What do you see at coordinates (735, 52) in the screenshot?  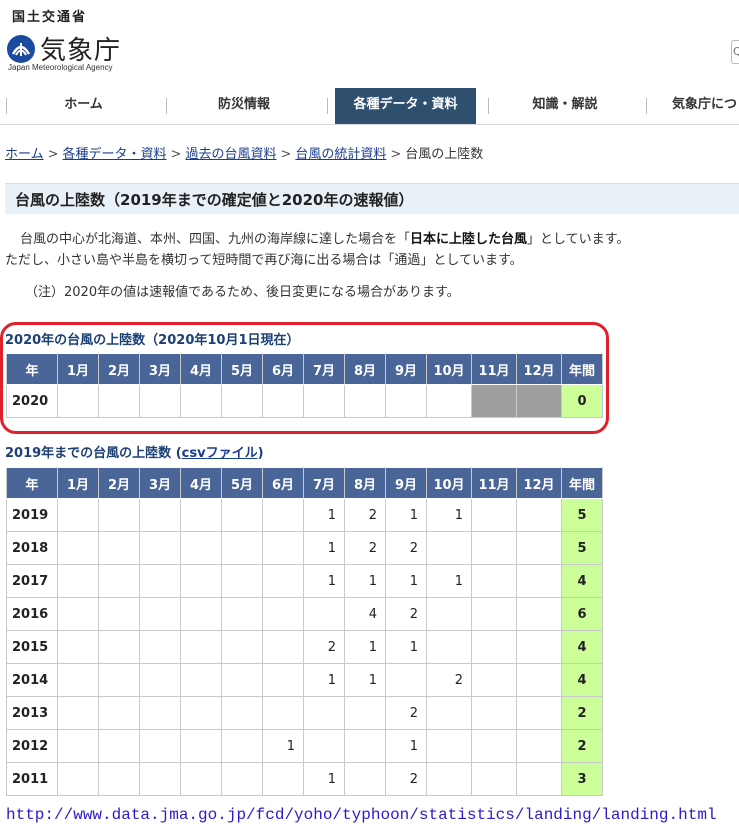 I see `search-box-edge: Q` at bounding box center [735, 52].